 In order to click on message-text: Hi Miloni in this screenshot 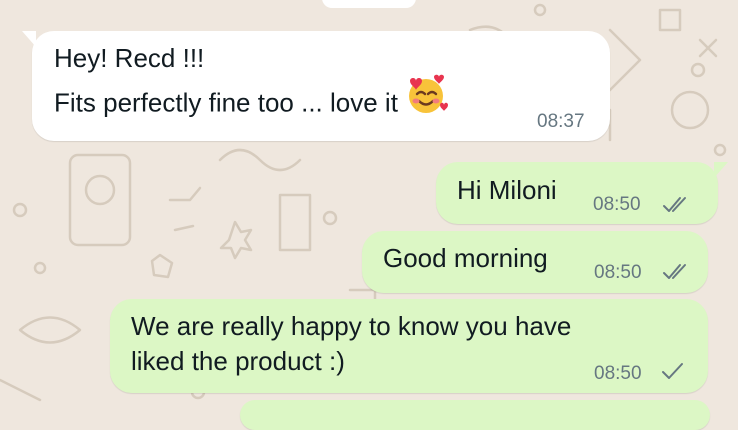, I will do `click(507, 190)`.